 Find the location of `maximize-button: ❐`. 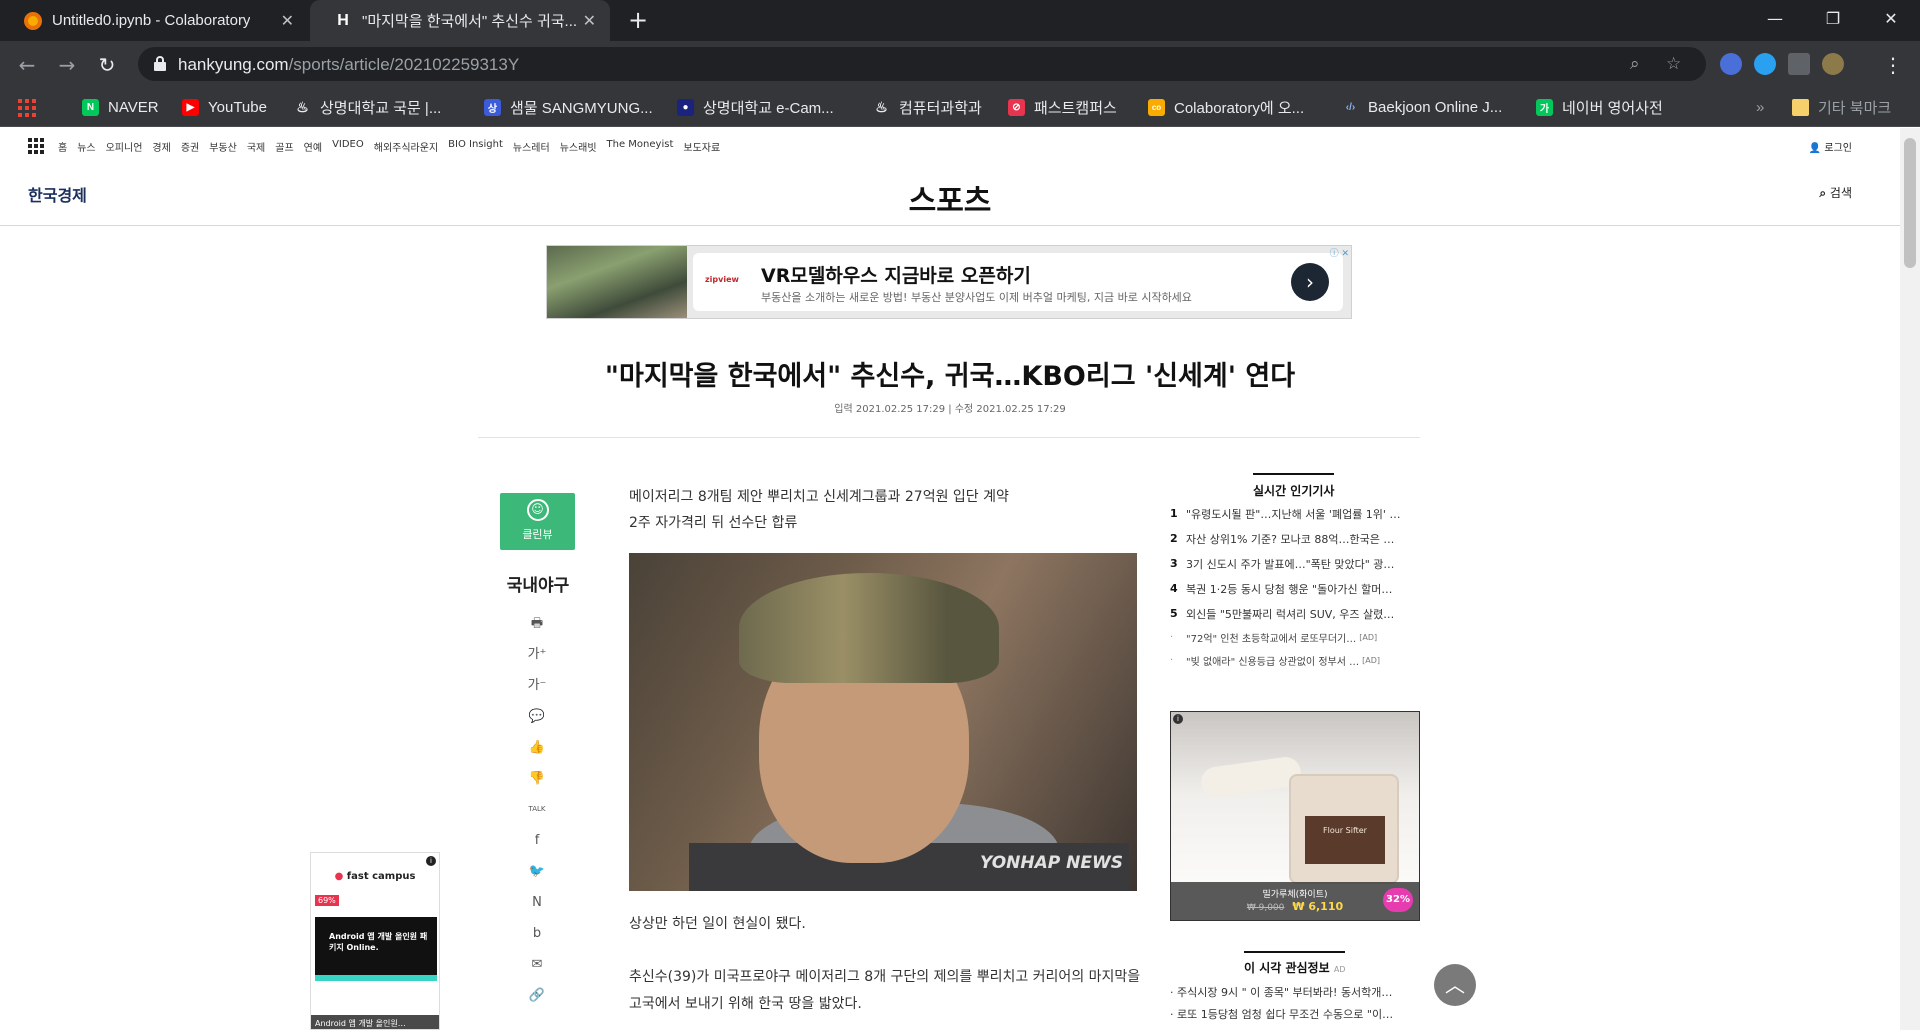

maximize-button: ❐ is located at coordinates (1833, 20).